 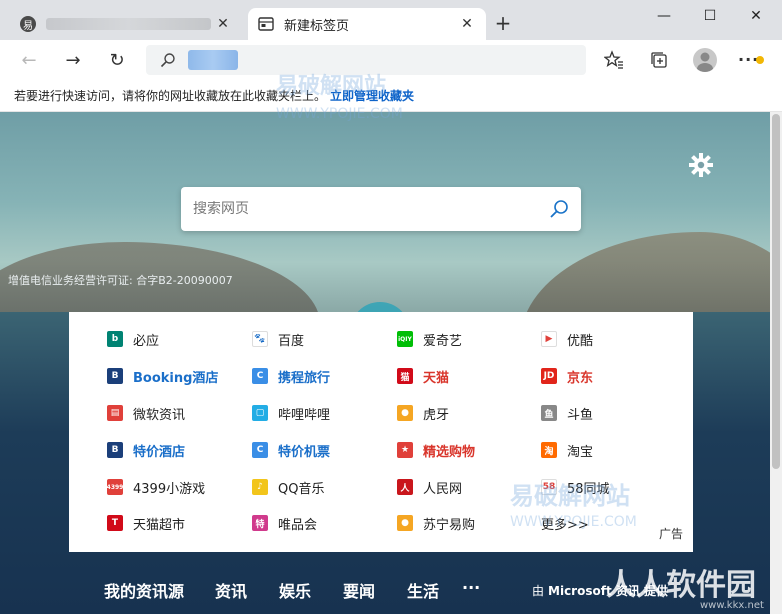 What do you see at coordinates (471, 587) in the screenshot?
I see `more-categories-button: ···` at bounding box center [471, 587].